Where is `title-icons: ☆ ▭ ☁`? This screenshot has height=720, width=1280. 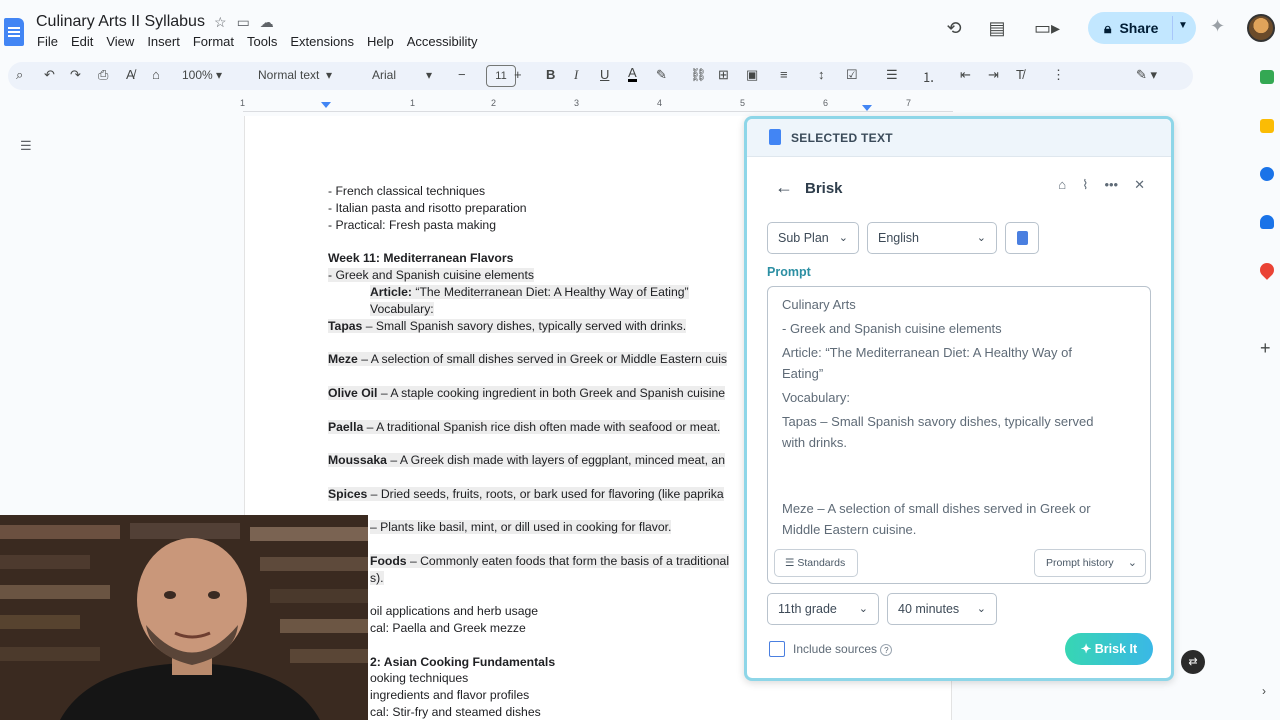 title-icons: ☆ ▭ ☁ is located at coordinates (244, 22).